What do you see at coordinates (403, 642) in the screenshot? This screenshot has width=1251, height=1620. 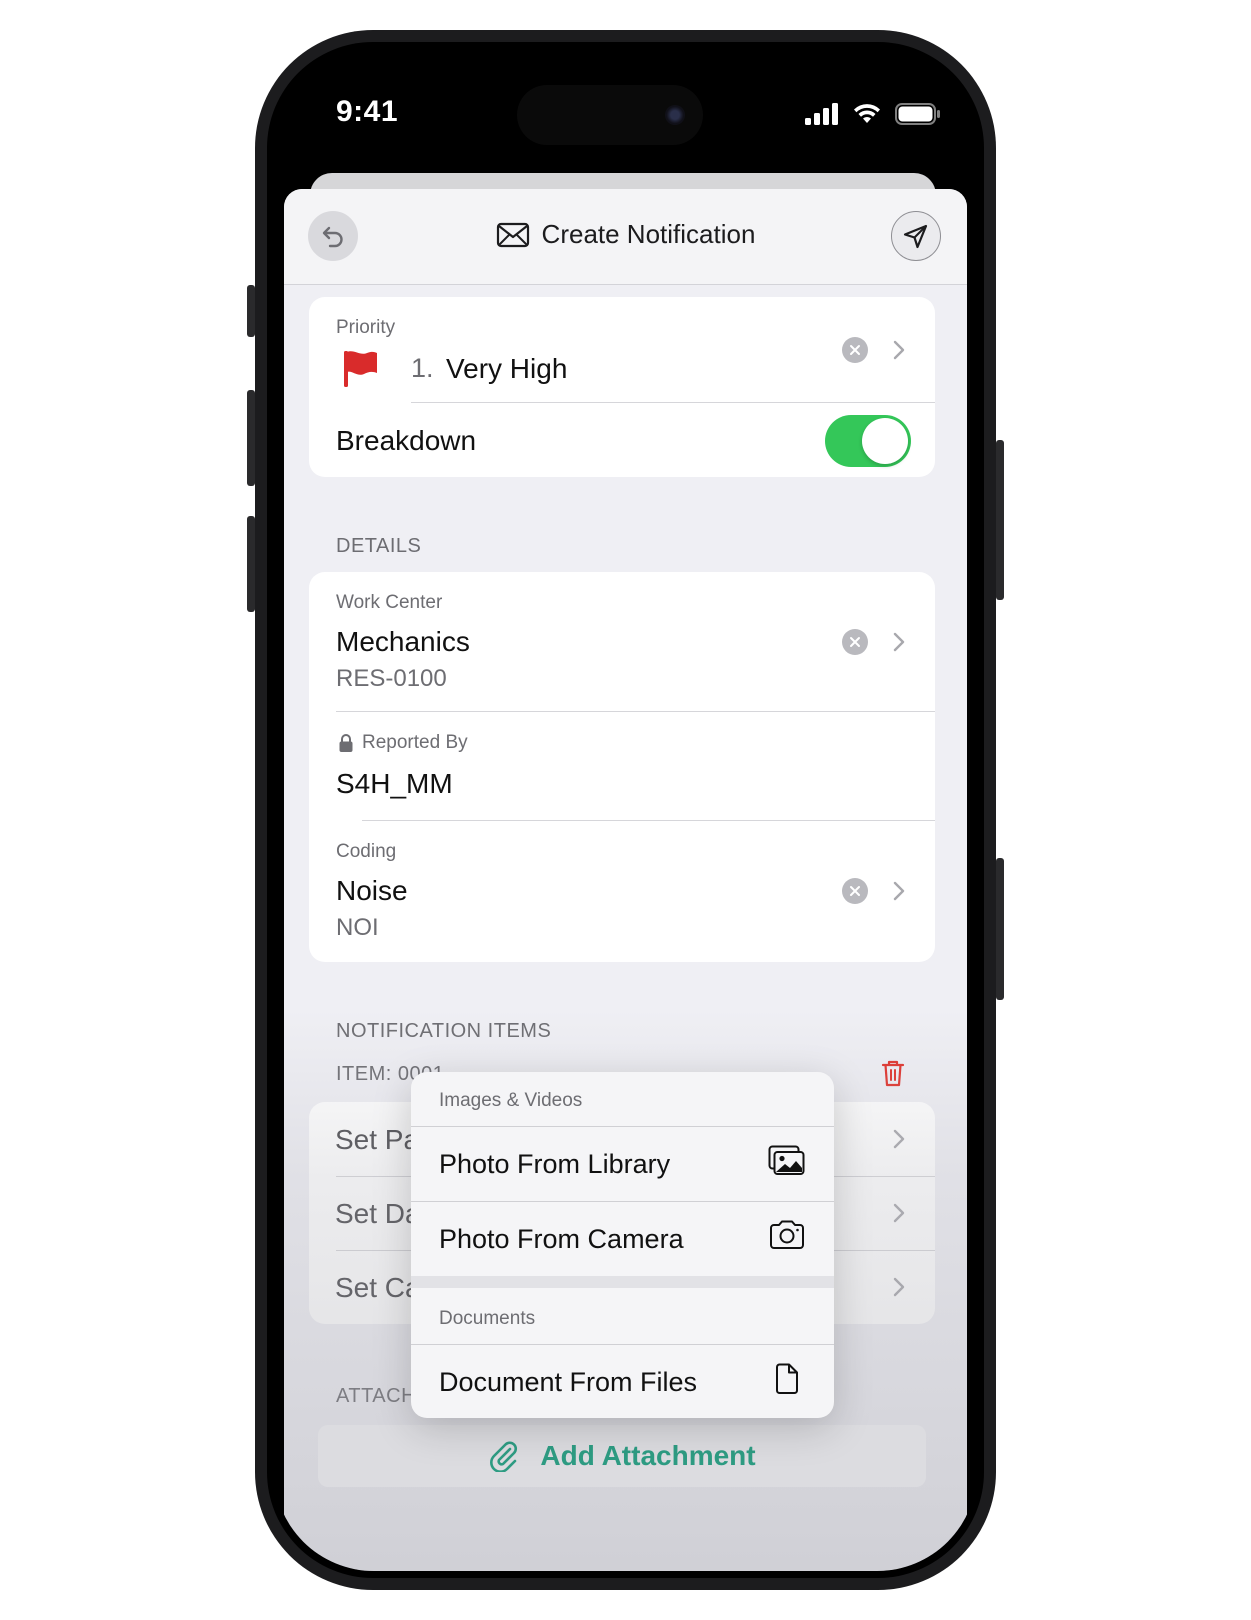 I see `work-center-value: Mechanics` at bounding box center [403, 642].